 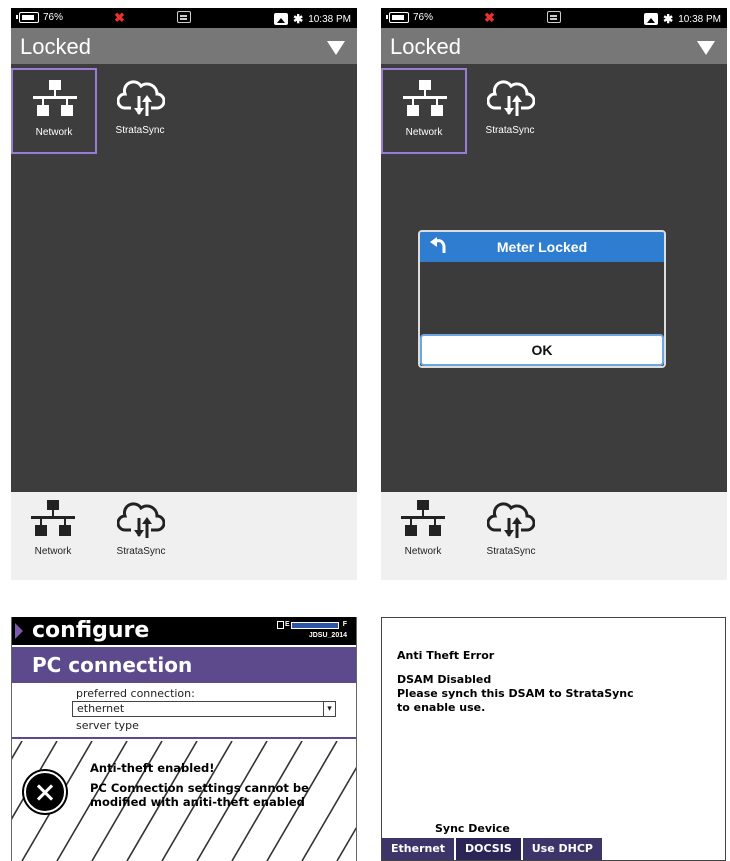 I want to click on configure-title: configure, so click(x=91, y=630).